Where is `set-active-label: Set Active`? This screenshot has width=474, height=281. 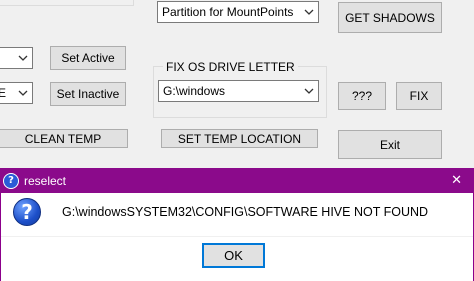
set-active-label: Set Active is located at coordinates (88, 58).